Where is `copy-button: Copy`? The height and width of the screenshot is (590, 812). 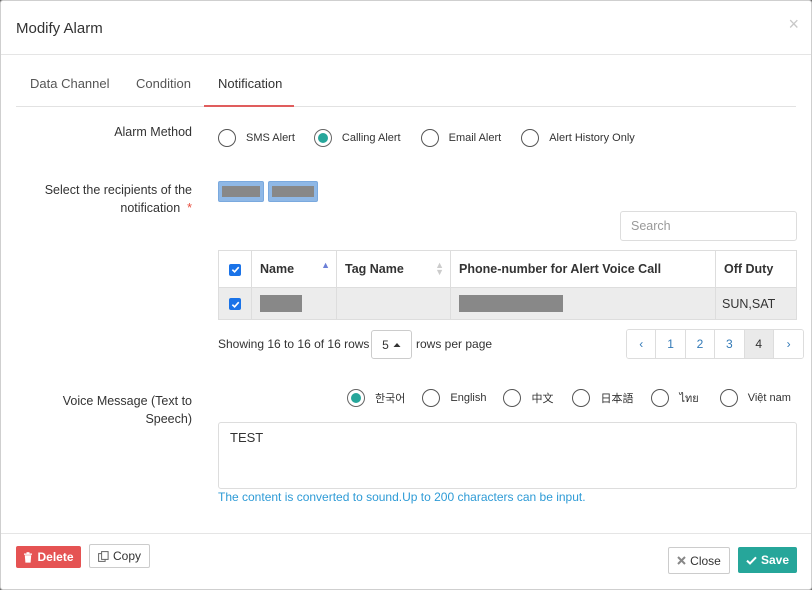 copy-button: Copy is located at coordinates (119, 556).